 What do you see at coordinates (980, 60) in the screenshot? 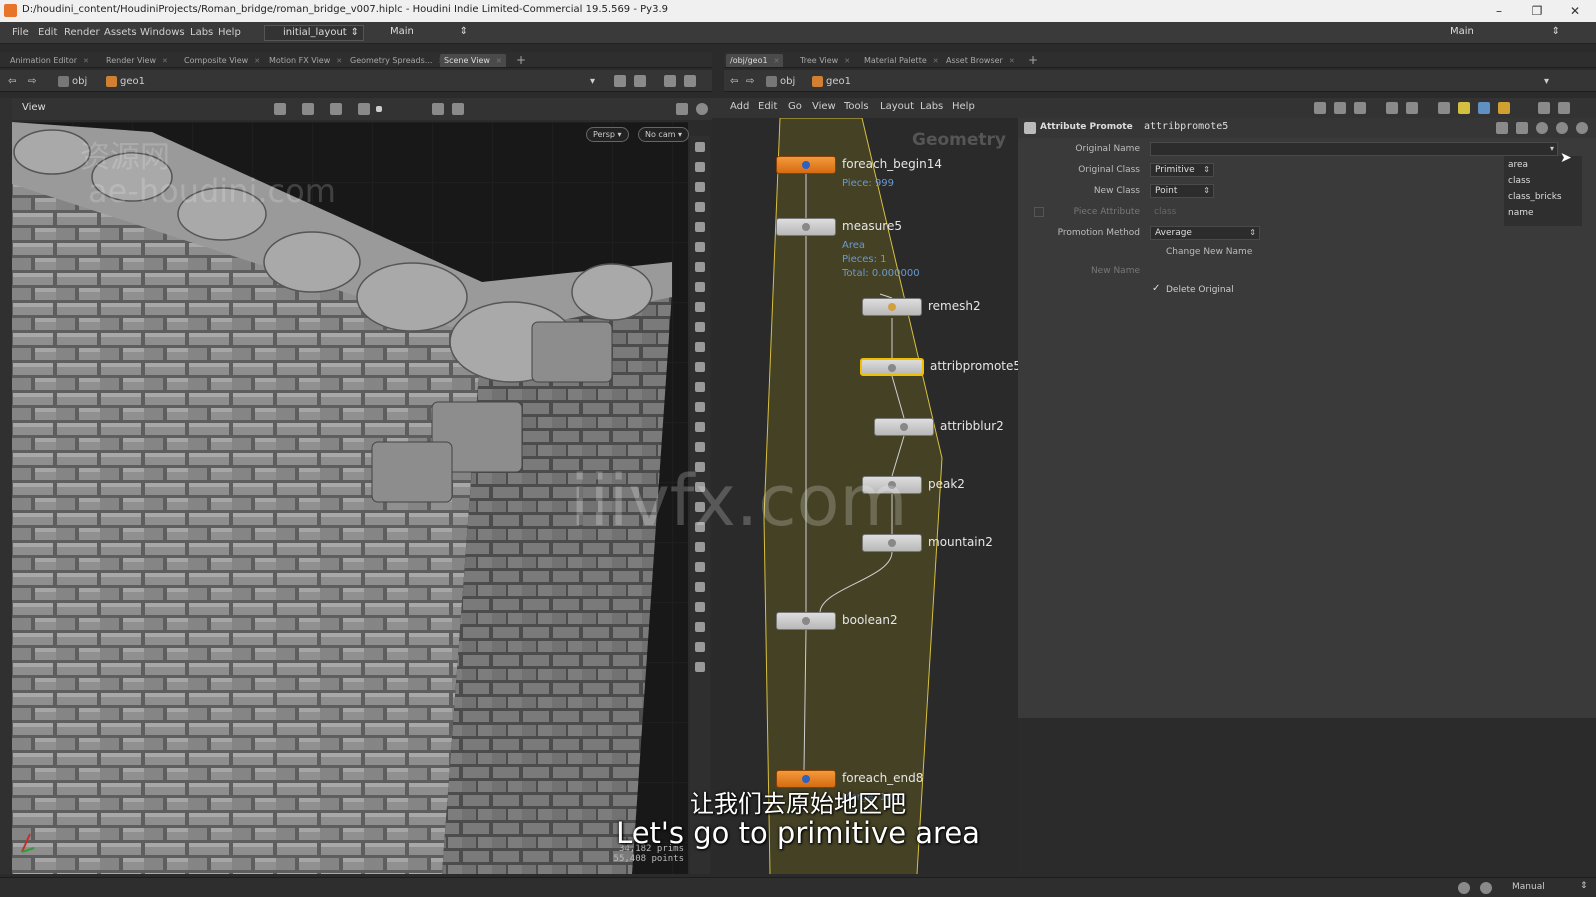
I see `tab-asset-browser: Asset Browser ✕` at bounding box center [980, 60].